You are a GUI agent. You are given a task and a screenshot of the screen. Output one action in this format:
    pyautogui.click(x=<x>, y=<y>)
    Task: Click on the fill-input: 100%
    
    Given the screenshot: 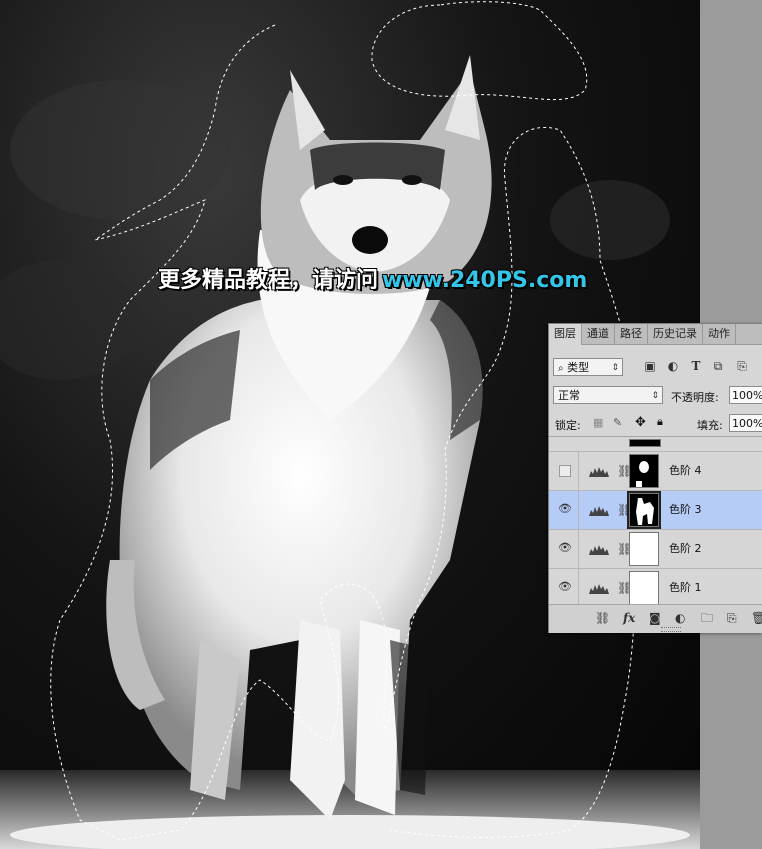 What is the action you would take?
    pyautogui.click(x=745, y=423)
    